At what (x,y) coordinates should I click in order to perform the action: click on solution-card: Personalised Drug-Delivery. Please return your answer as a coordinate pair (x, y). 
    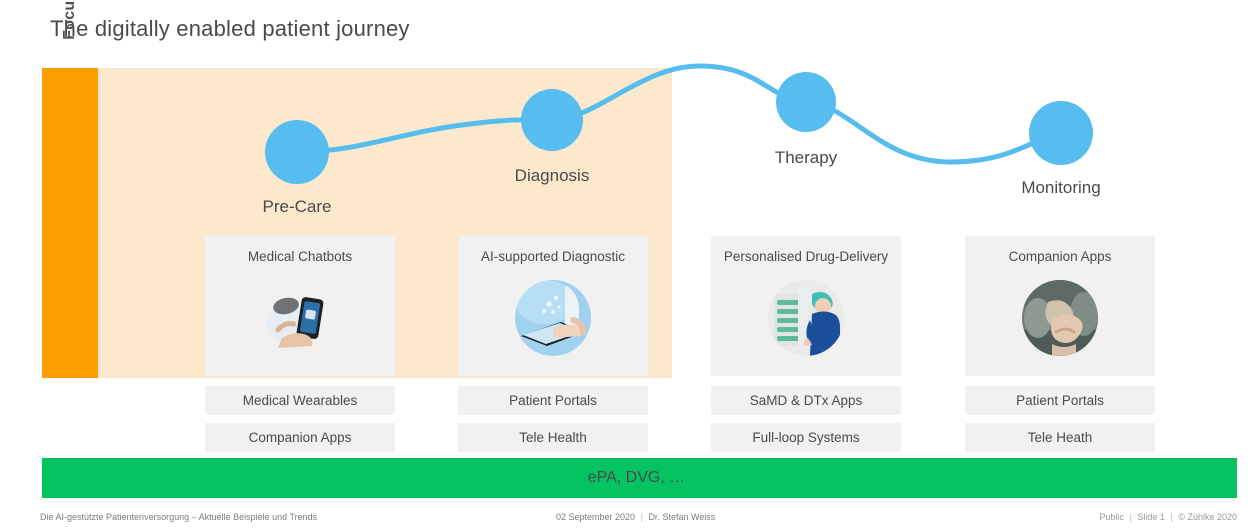
    Looking at the image, I should click on (806, 306).